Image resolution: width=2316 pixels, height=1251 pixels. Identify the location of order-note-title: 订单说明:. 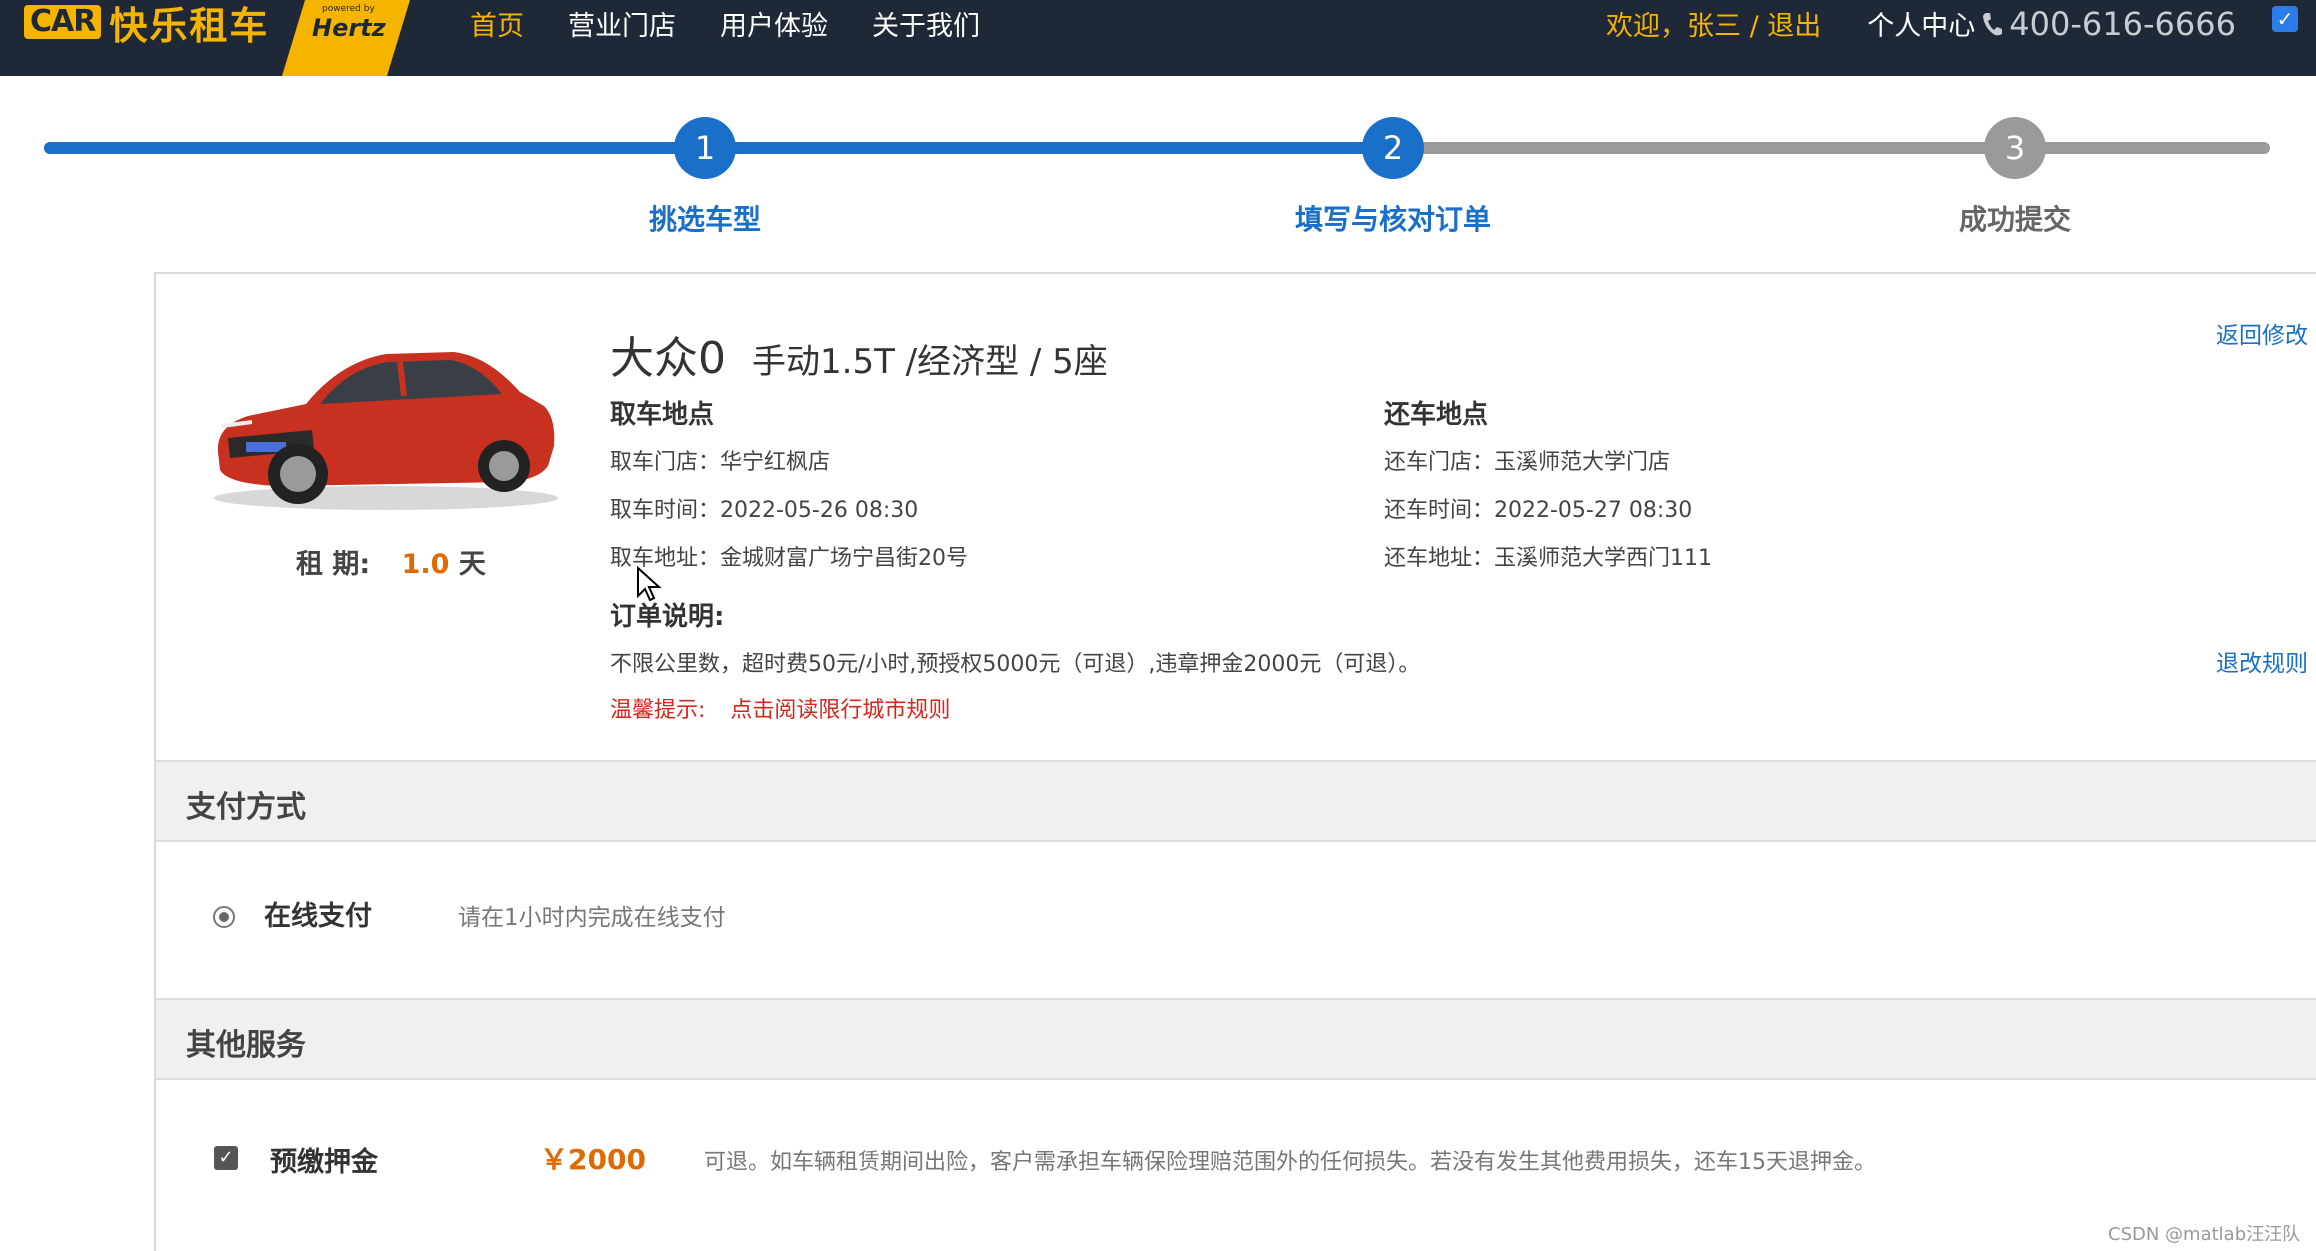
(667, 617).